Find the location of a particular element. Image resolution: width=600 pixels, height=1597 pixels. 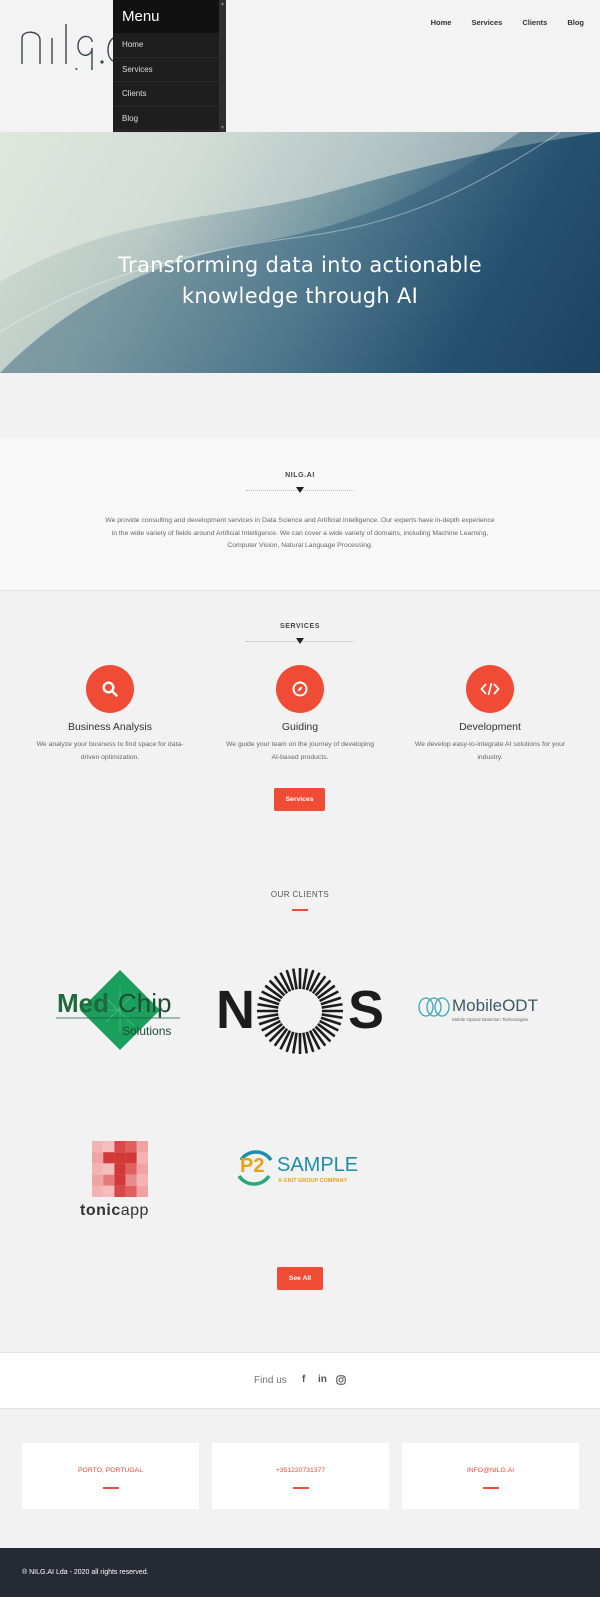

contact-phone: +351220731377 is located at coordinates (300, 1470).